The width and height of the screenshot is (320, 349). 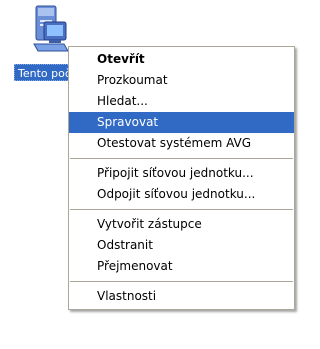 I want to click on desktop-icon-label: Tento počítač, so click(x=45, y=72).